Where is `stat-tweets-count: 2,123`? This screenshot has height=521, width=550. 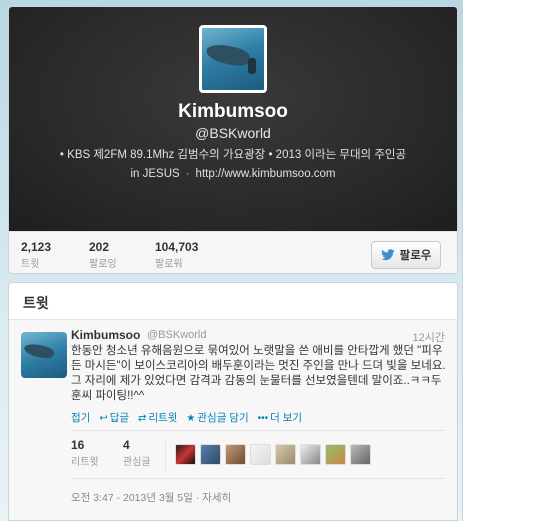 stat-tweets-count: 2,123 is located at coordinates (36, 247).